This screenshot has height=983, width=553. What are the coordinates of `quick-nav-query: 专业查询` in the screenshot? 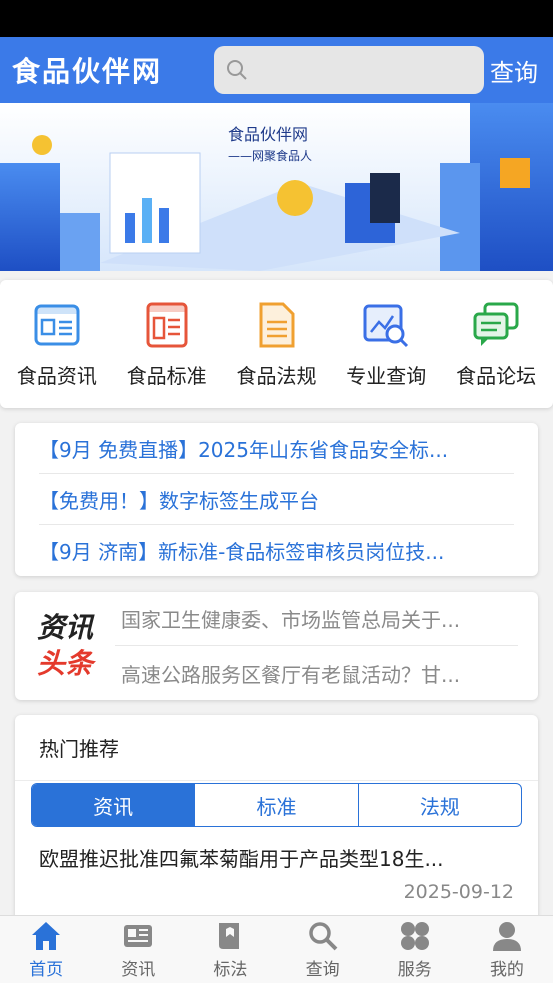 It's located at (386, 344).